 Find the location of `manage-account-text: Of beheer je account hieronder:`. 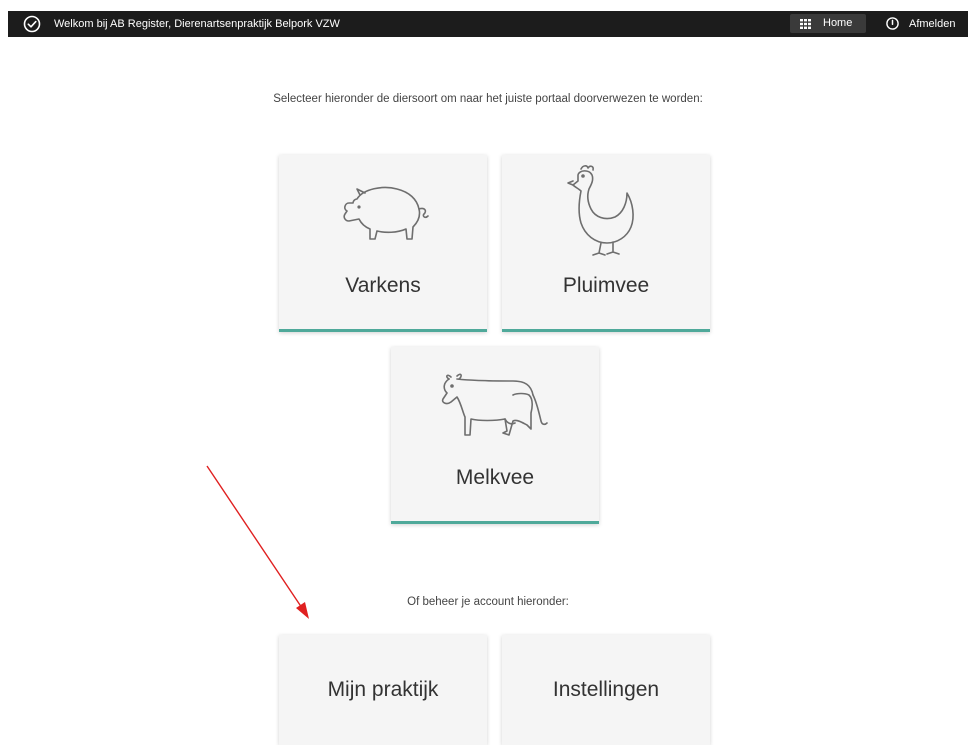

manage-account-text: Of beheer je account hieronder: is located at coordinates (488, 602).